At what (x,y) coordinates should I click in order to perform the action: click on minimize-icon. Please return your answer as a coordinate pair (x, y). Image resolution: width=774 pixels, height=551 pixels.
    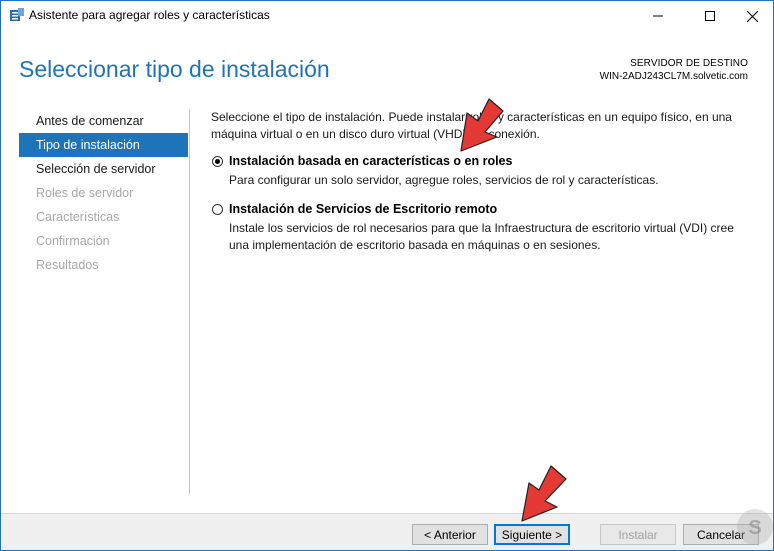
    Looking at the image, I should click on (658, 16).